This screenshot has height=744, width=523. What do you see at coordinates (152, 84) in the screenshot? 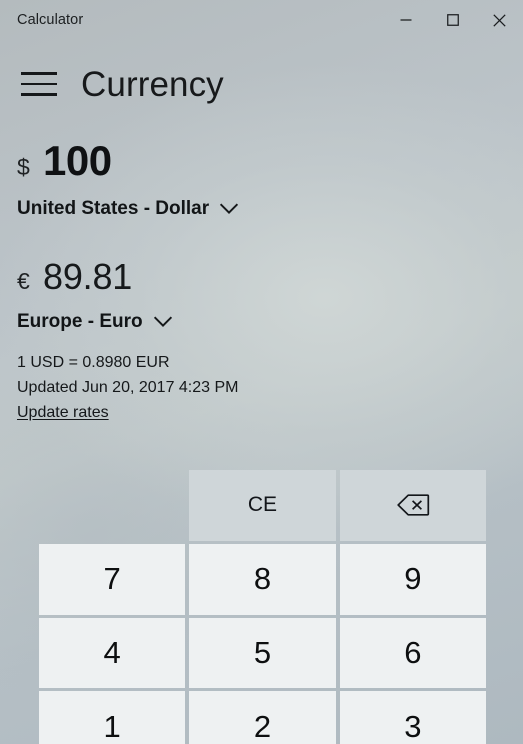
I see `page-title: Currency` at bounding box center [152, 84].